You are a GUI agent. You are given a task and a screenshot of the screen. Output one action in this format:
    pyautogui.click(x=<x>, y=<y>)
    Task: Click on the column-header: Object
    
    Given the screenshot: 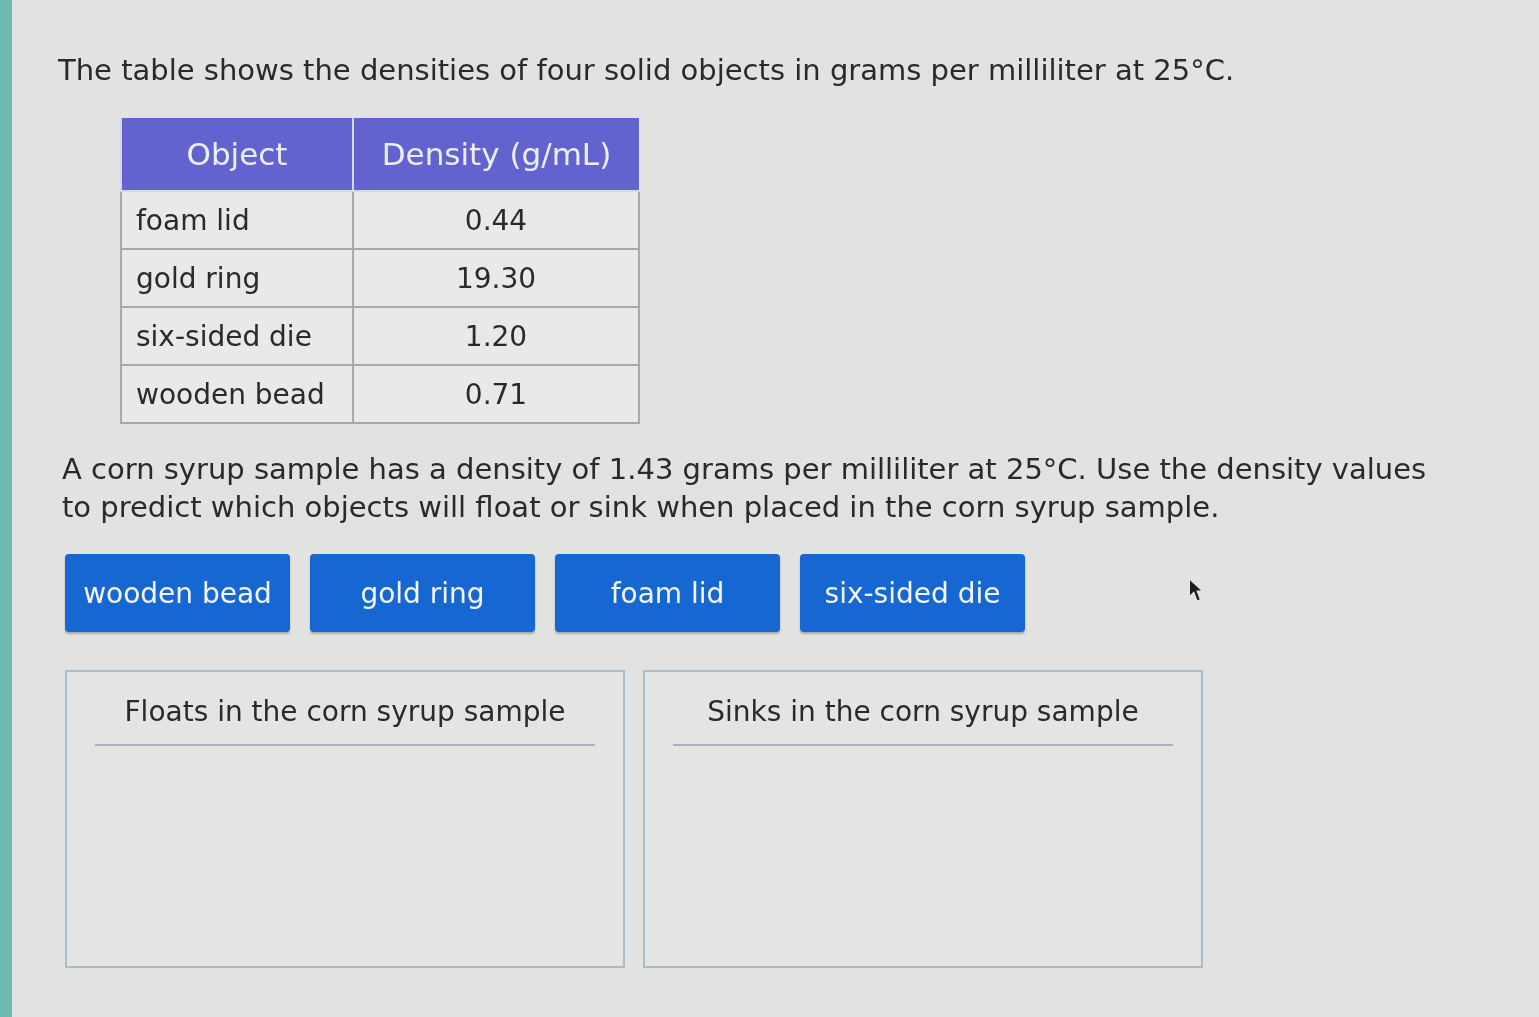 What is the action you would take?
    pyautogui.click(x=237, y=154)
    